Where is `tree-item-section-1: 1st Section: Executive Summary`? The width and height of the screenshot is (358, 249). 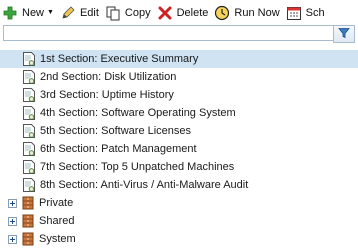
tree-item-section-1: 1st Section: Executive Summary is located at coordinates (179, 59).